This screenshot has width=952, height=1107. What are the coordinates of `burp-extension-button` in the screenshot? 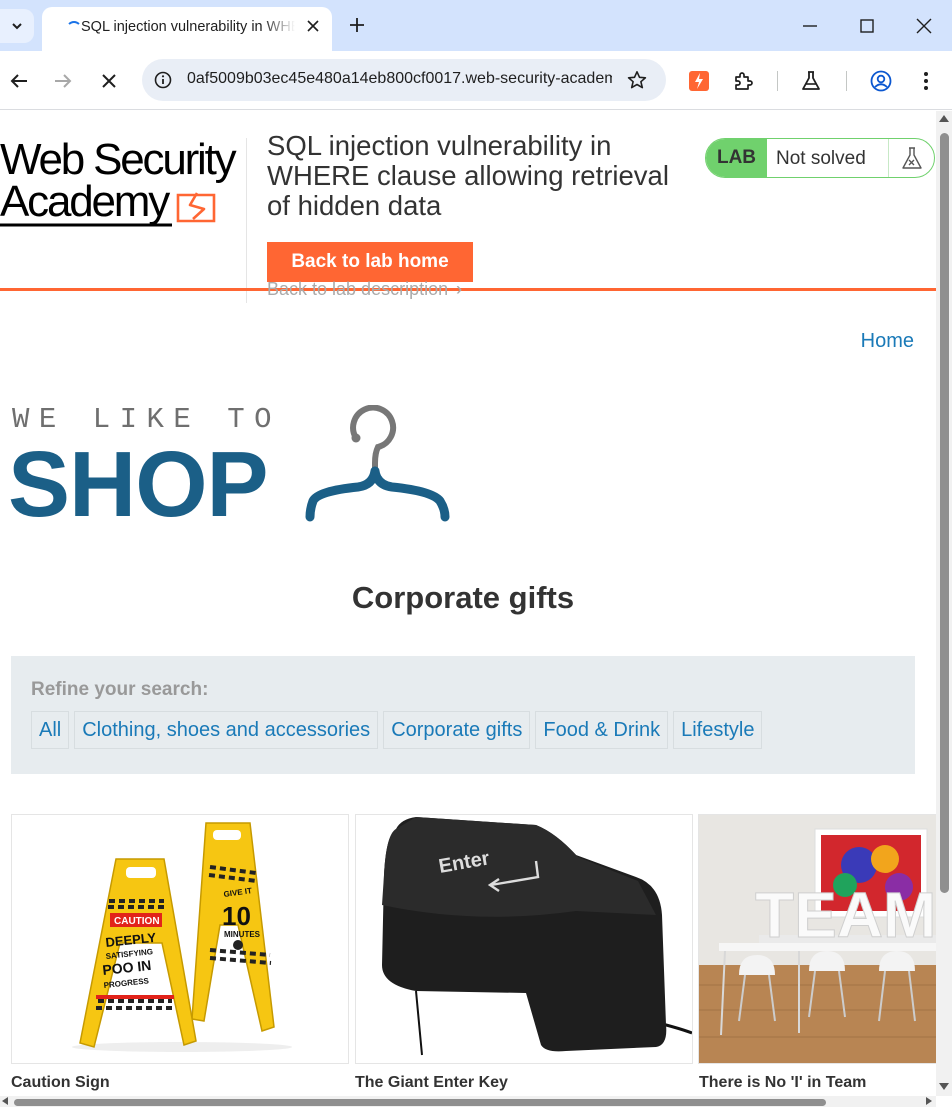 It's located at (699, 81).